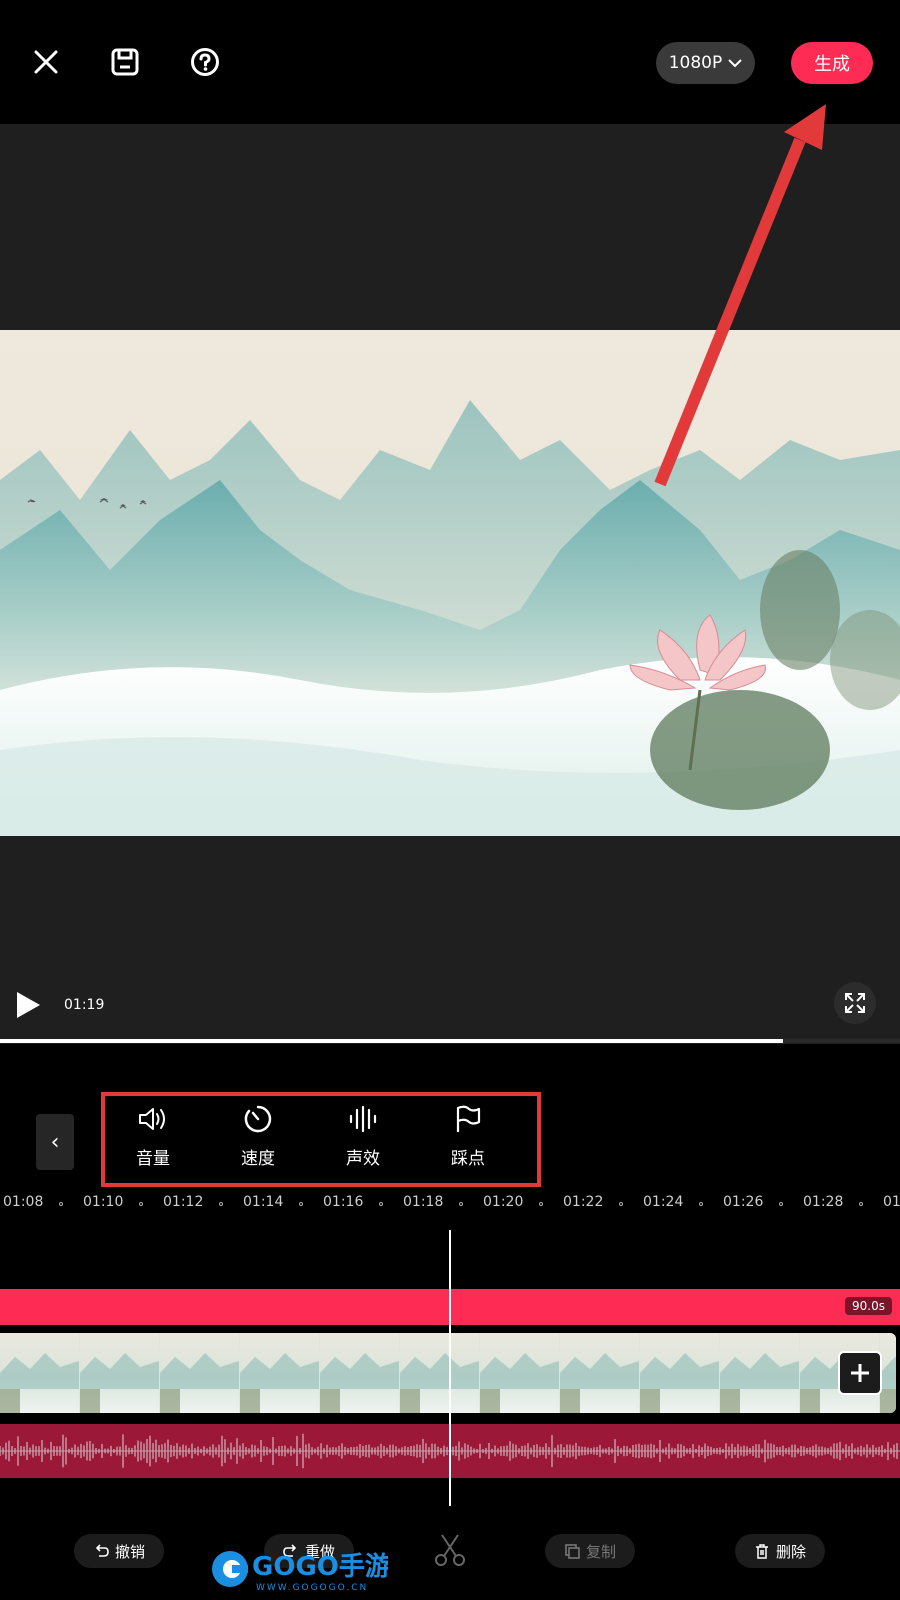 This screenshot has width=900, height=1600. Describe the element at coordinates (152, 1119) in the screenshot. I see `volume-icon` at that location.